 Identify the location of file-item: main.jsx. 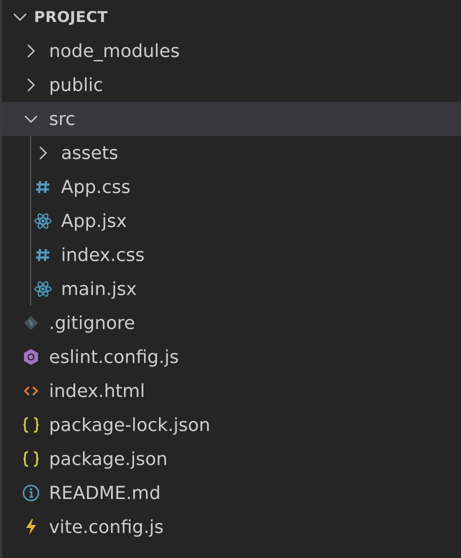
(231, 289).